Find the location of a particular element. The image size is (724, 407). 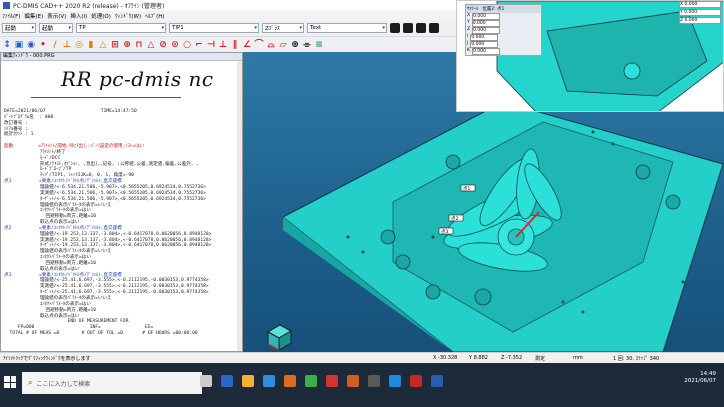

orientation-cube is located at coordinates (279, 337).